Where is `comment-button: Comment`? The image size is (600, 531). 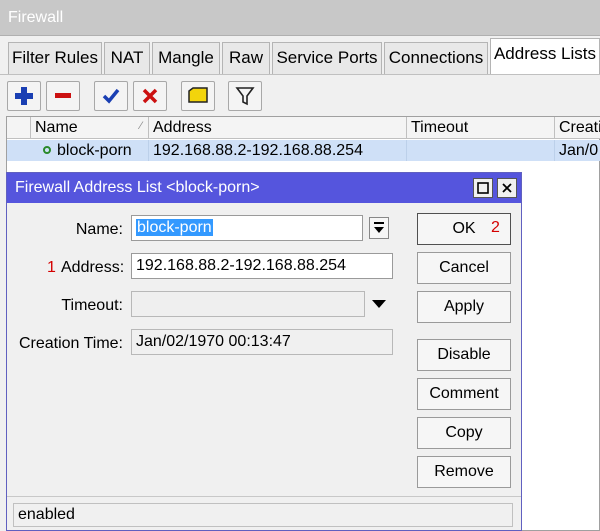 comment-button: Comment is located at coordinates (464, 394).